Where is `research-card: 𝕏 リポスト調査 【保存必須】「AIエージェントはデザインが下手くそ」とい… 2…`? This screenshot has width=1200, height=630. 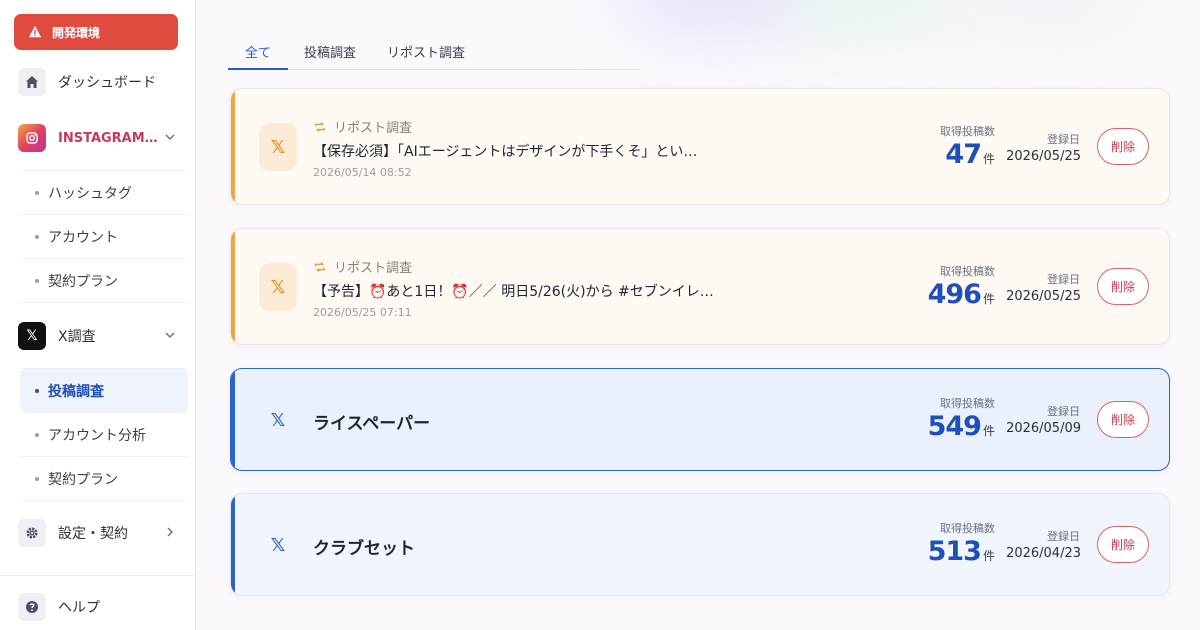 research-card: 𝕏 リポスト調査 【保存必須】「AIエージェントはデザインが下手くそ」とい… 2… is located at coordinates (700, 146).